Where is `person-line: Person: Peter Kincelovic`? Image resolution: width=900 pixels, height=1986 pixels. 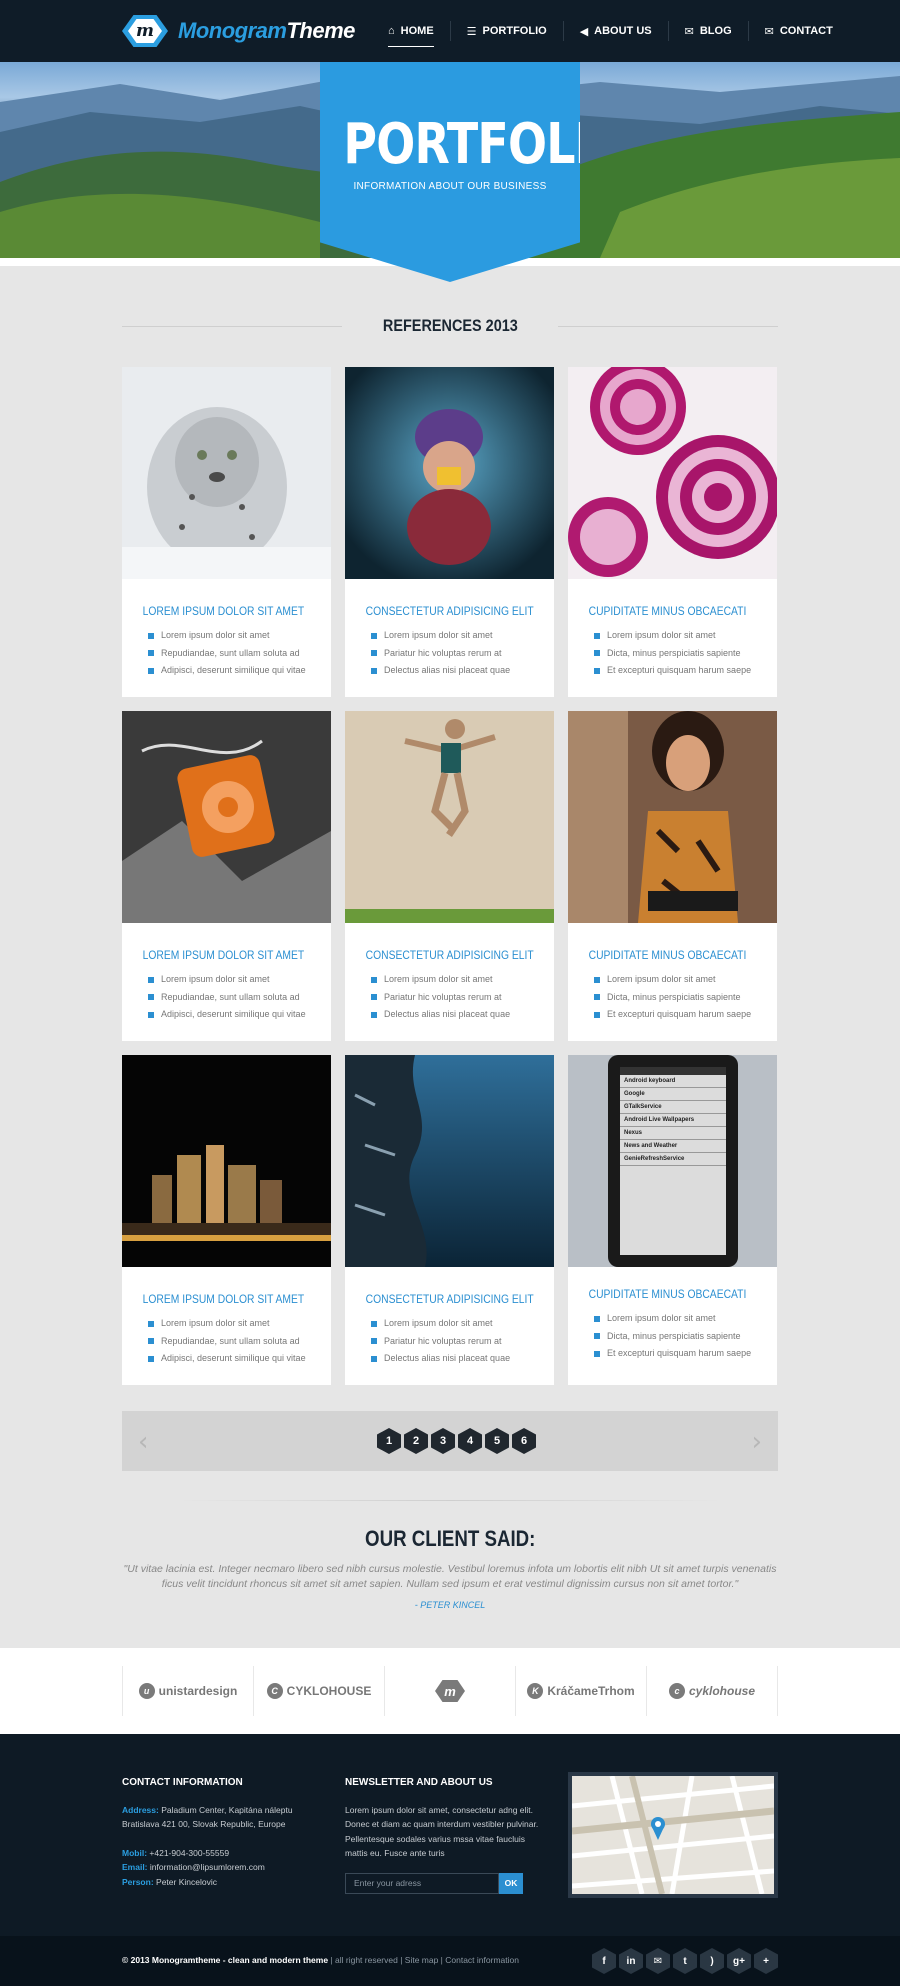 person-line: Person: Peter Kincelovic is located at coordinates (169, 1881).